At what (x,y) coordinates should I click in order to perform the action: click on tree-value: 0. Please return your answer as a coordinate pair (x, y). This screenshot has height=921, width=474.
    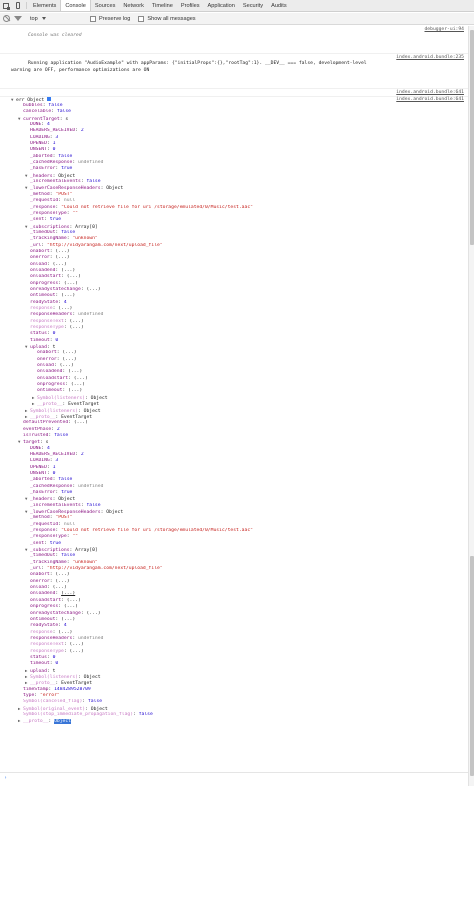
    Looking at the image, I should click on (54, 334).